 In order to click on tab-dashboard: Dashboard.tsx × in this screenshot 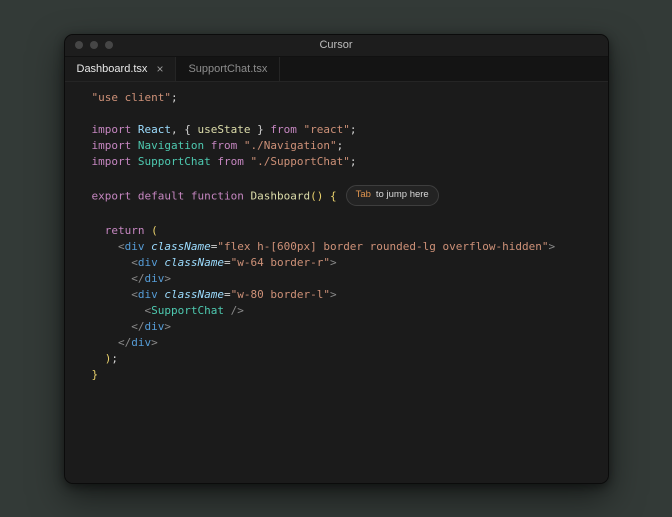, I will do `click(120, 68)`.